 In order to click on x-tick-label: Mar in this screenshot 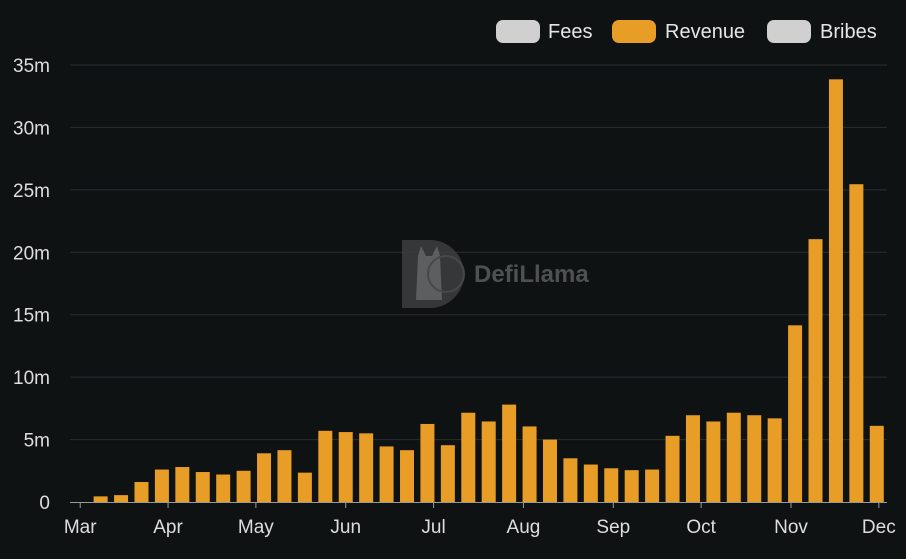, I will do `click(80, 527)`.